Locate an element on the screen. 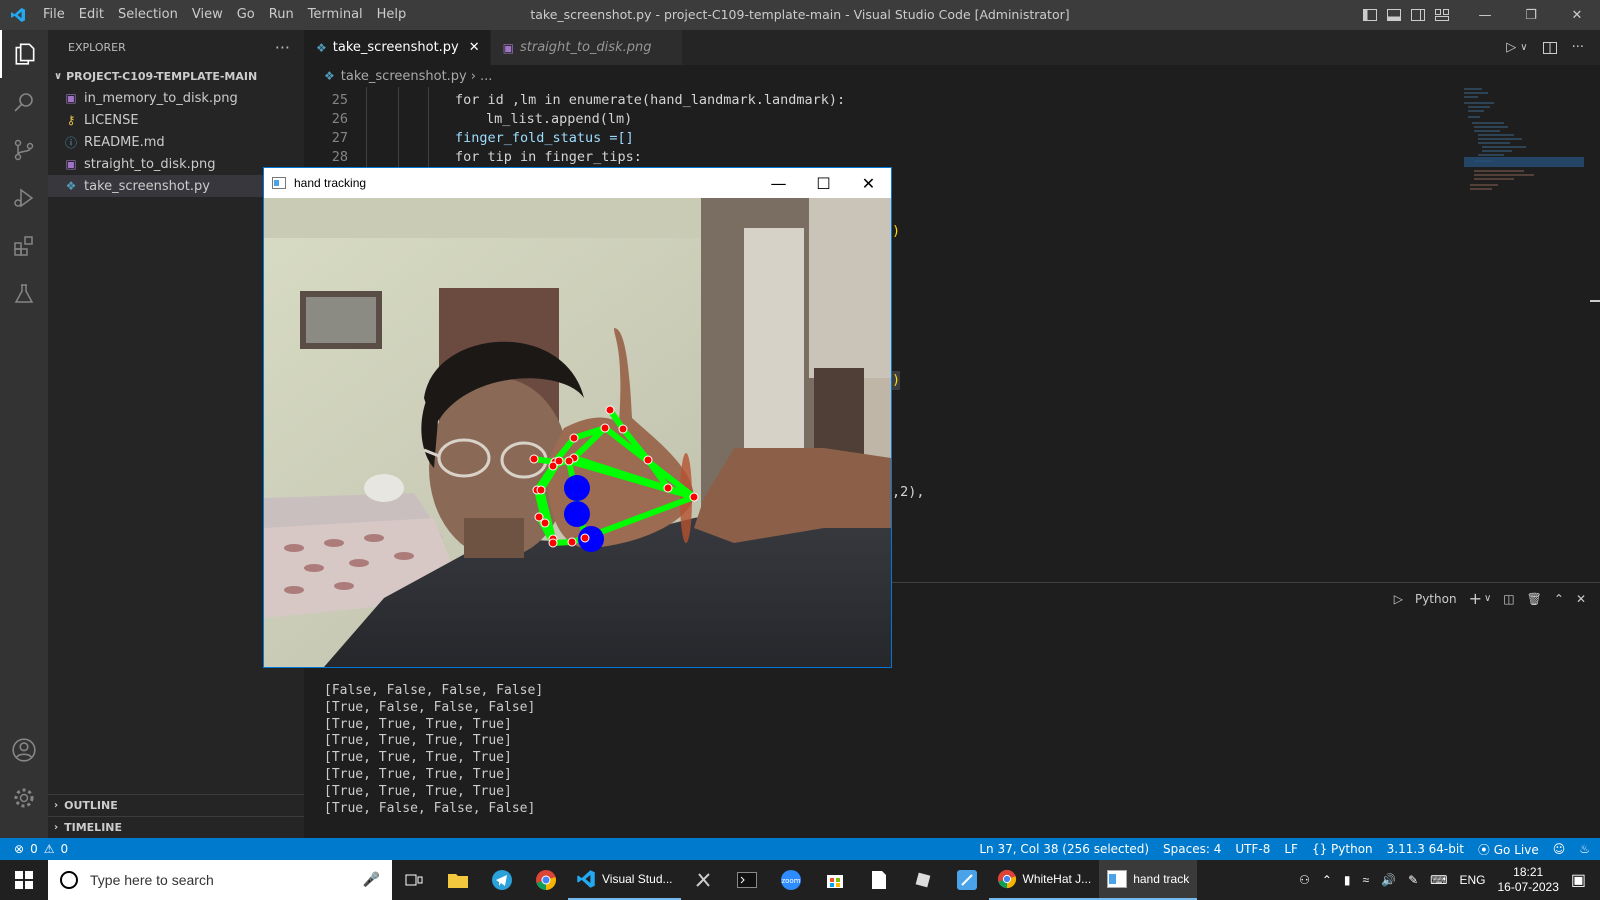 Image resolution: width=1600 pixels, height=900 pixels. file-in-memory-to-disk: ▣ in_memory_to_disk.png is located at coordinates (176, 98).